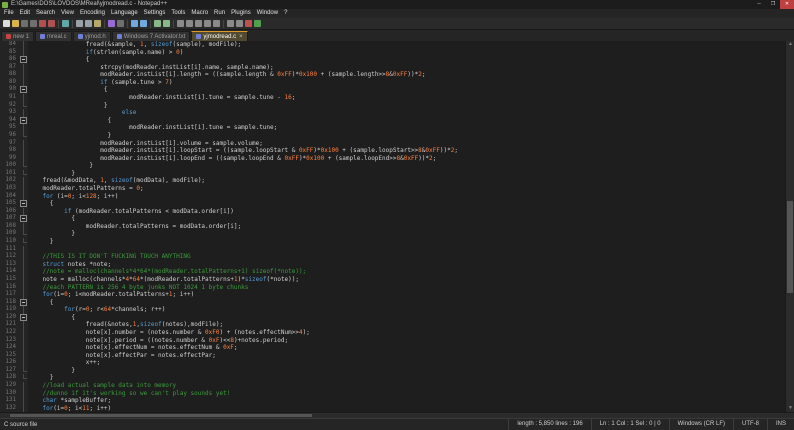 This screenshot has height=430, width=794. Describe the element at coordinates (397, 113) in the screenshot. I see `code-line: 93 else` at that location.